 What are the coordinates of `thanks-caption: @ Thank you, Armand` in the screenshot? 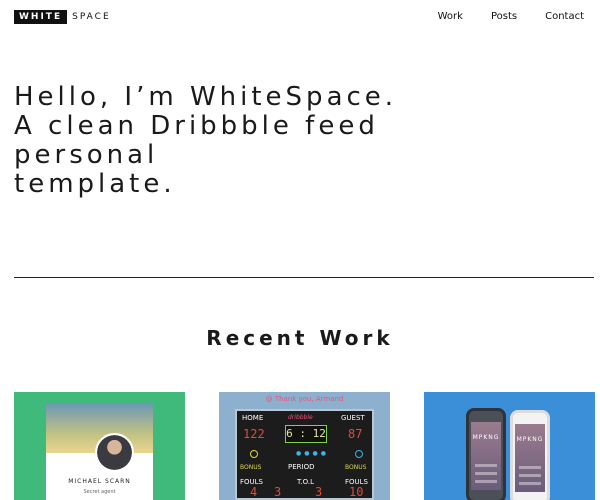 It's located at (304, 399).